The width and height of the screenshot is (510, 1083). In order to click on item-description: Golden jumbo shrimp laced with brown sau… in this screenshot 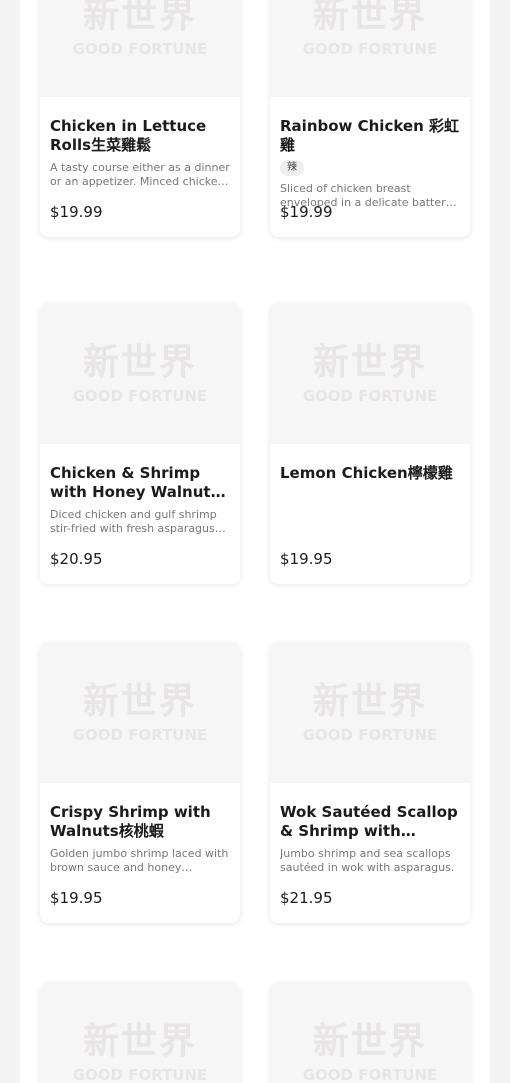, I will do `click(139, 860)`.